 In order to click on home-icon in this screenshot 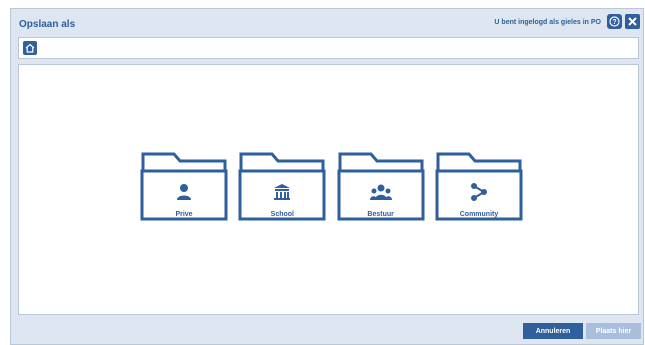, I will do `click(30, 48)`.